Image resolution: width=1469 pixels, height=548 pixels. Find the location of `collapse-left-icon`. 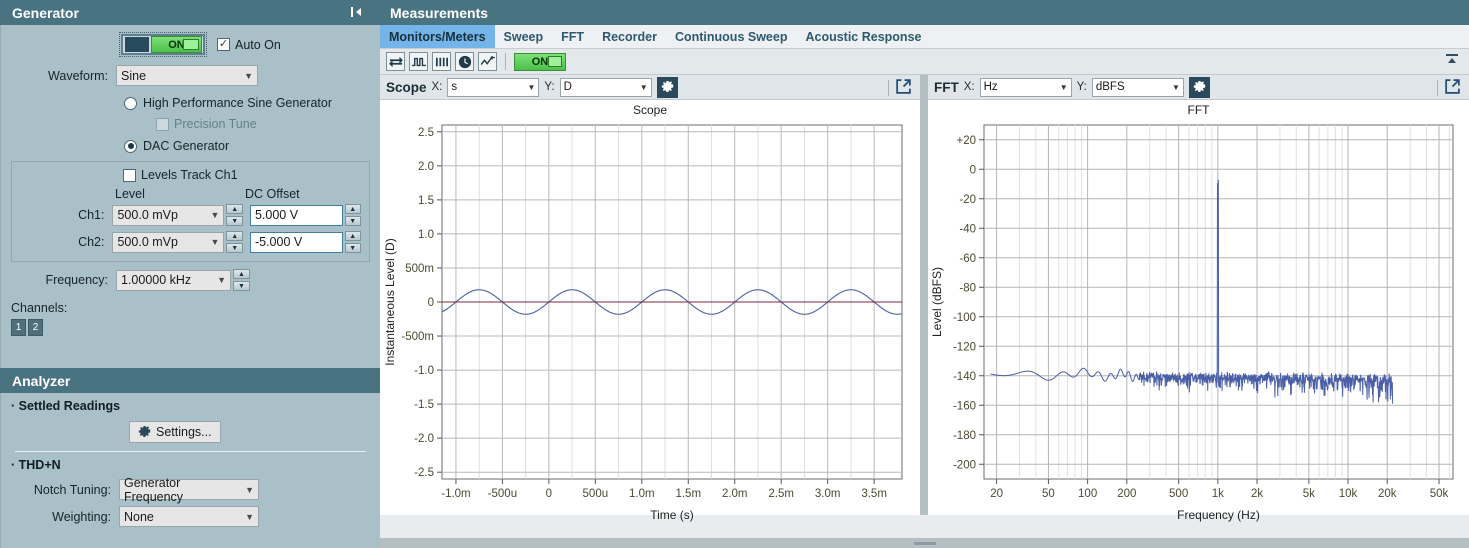

collapse-left-icon is located at coordinates (357, 12).